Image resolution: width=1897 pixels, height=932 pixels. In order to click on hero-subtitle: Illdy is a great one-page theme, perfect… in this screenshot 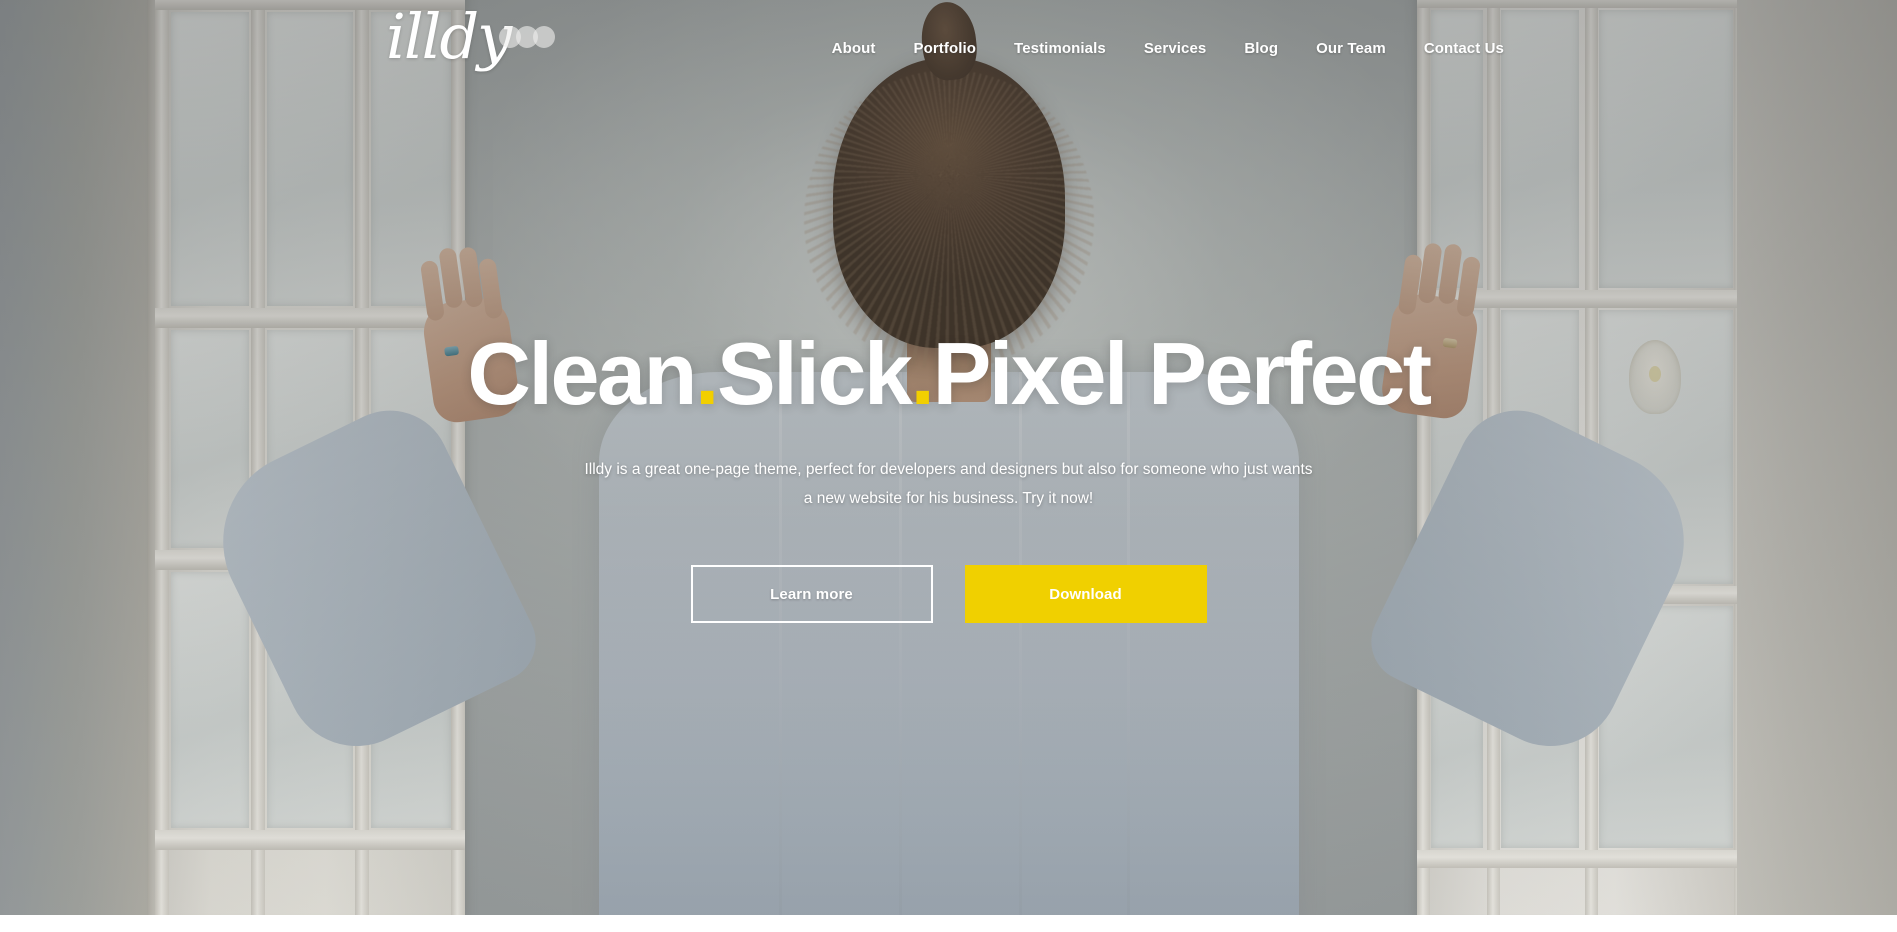, I will do `click(948, 484)`.